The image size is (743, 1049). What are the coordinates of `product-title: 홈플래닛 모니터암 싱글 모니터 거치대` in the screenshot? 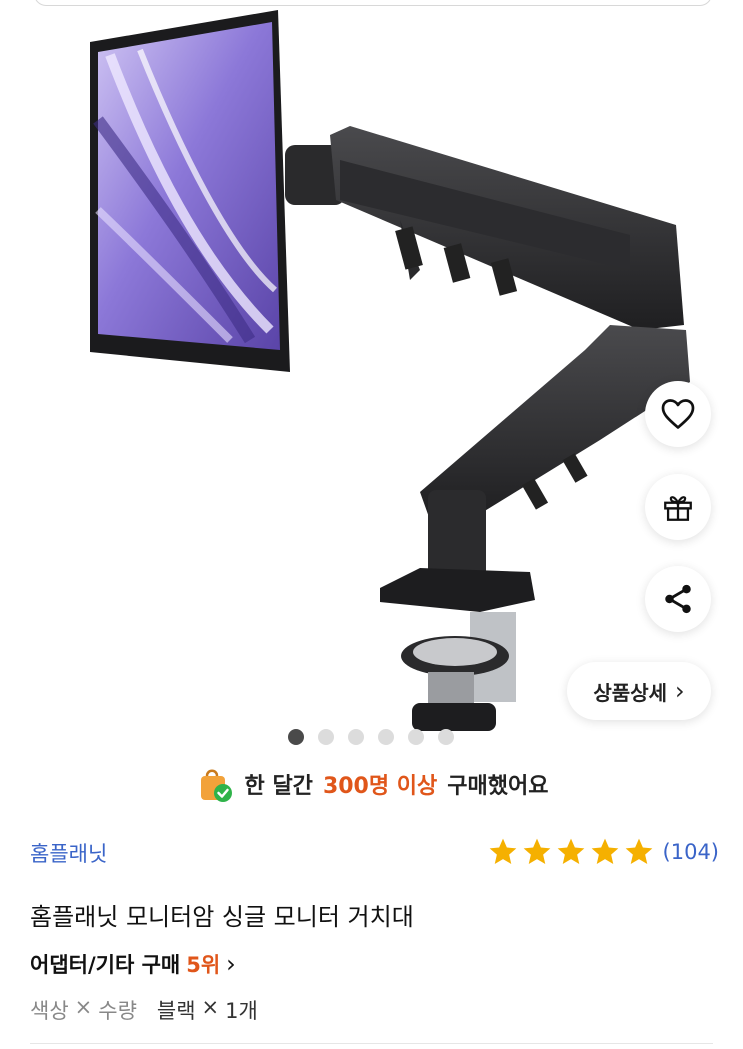 It's located at (222, 917).